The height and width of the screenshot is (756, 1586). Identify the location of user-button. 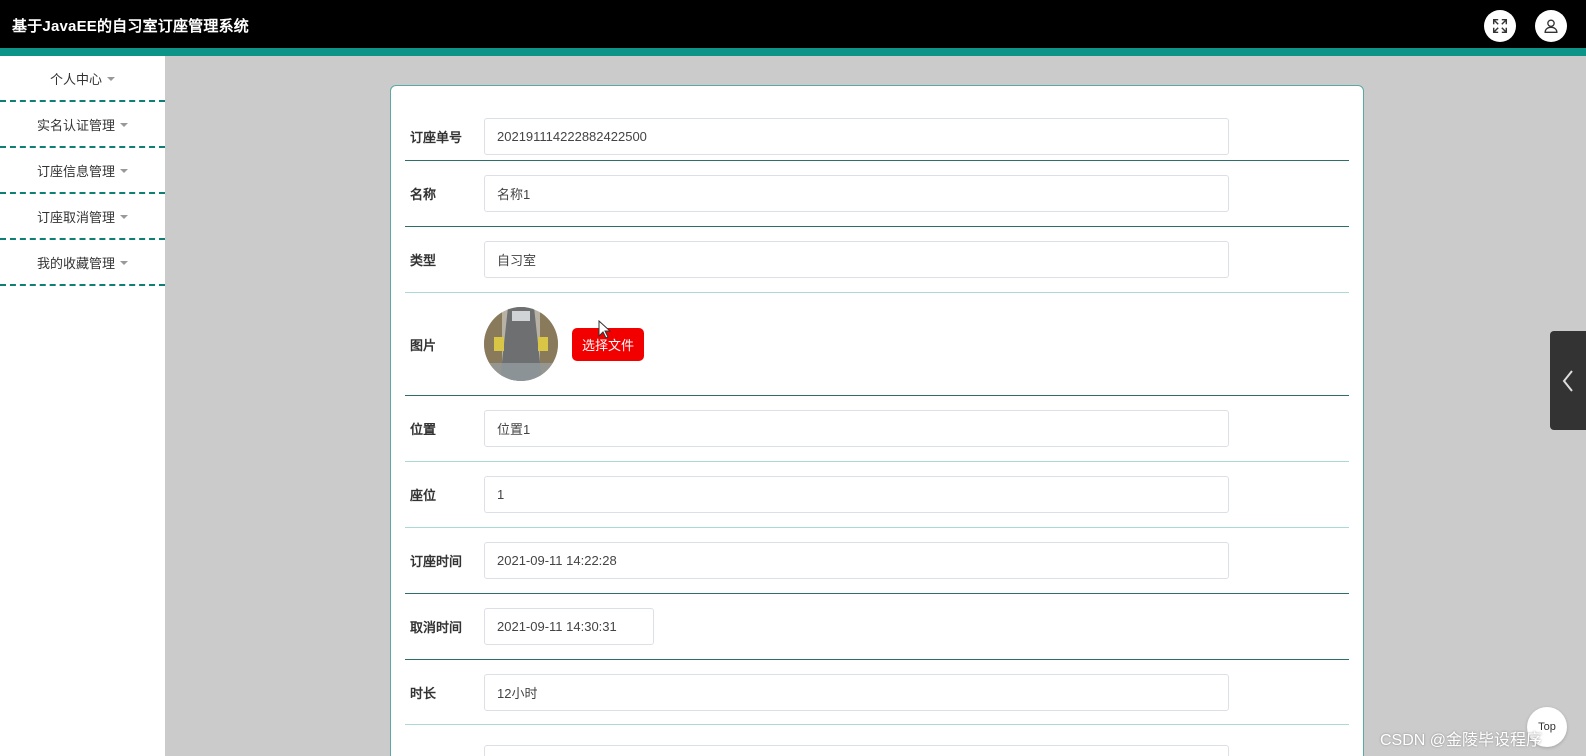
(1551, 26).